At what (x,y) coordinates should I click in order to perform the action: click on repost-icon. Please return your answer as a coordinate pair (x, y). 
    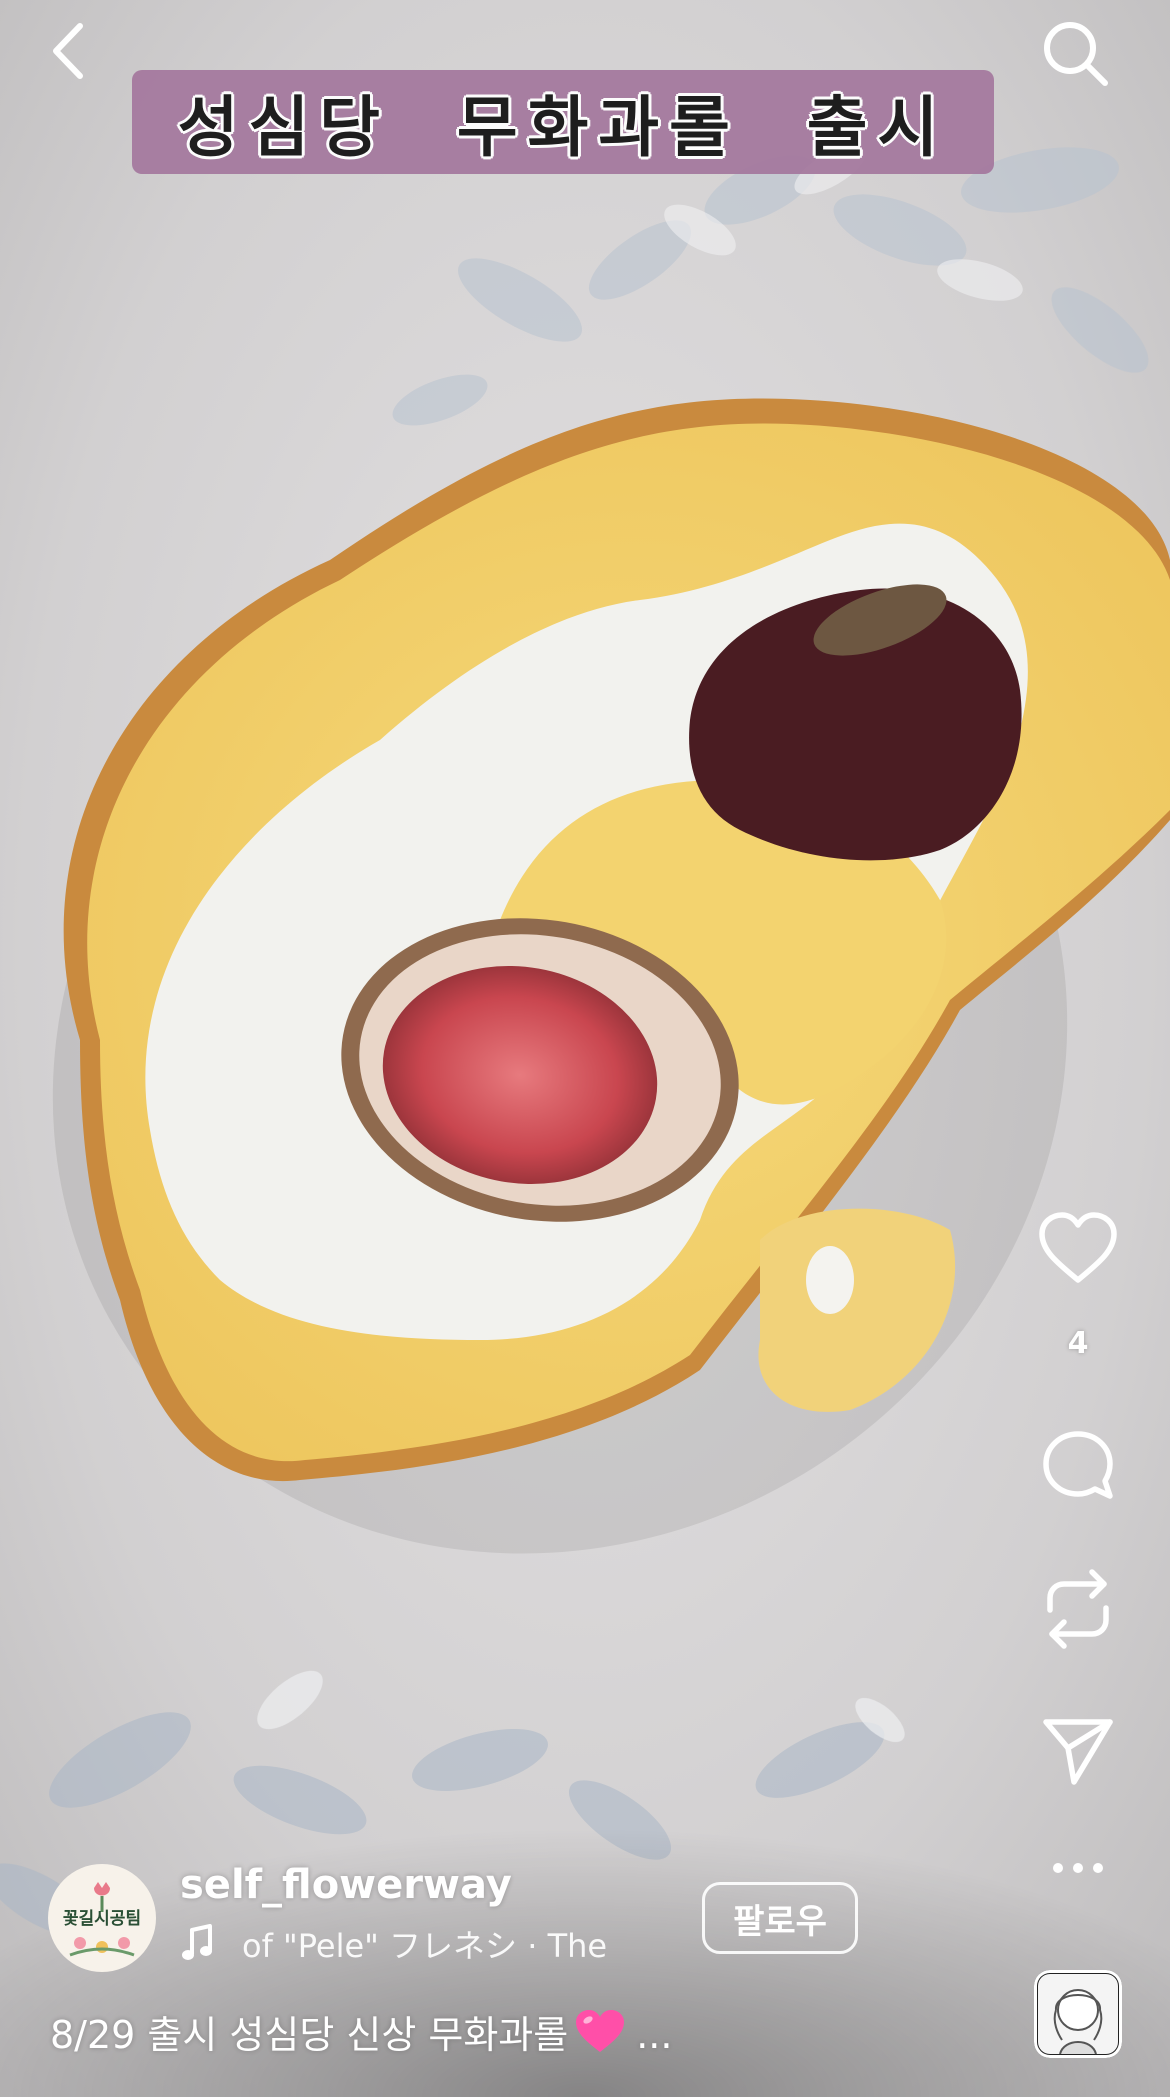
    Looking at the image, I should click on (1078, 1609).